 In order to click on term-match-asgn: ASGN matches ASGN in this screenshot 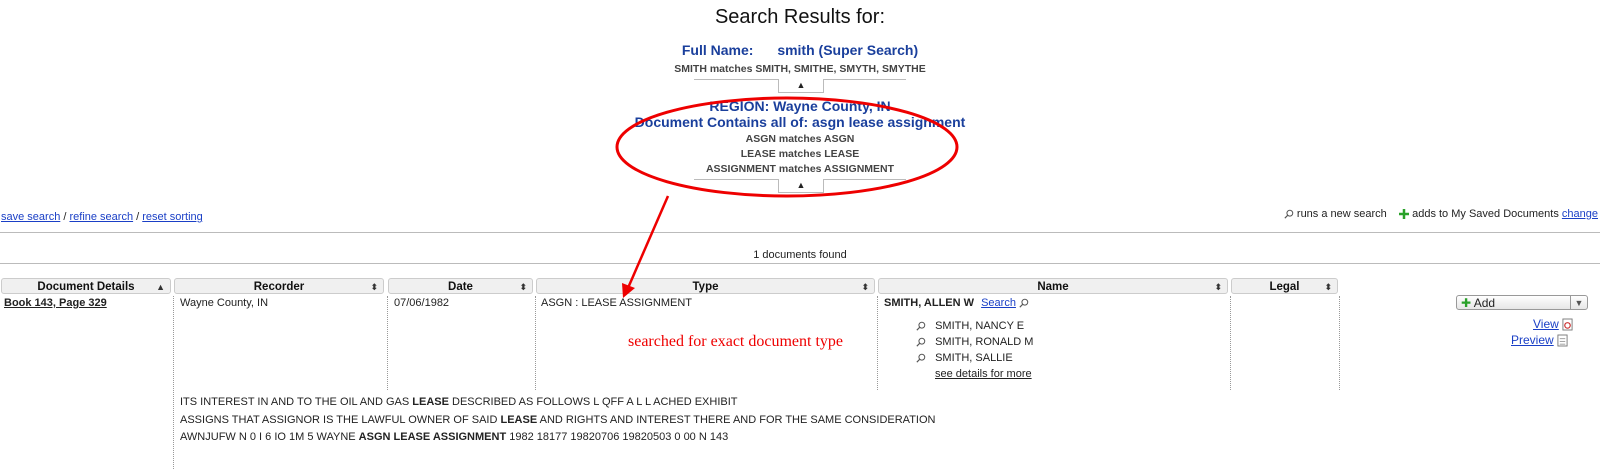, I will do `click(800, 139)`.